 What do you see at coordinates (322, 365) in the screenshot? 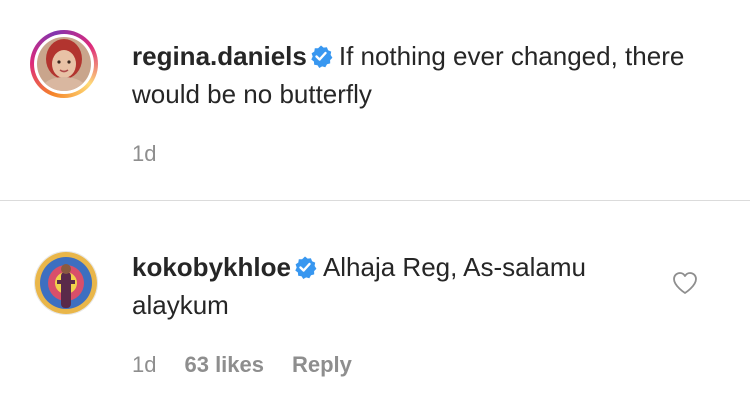
I see `reply-button: Reply` at bounding box center [322, 365].